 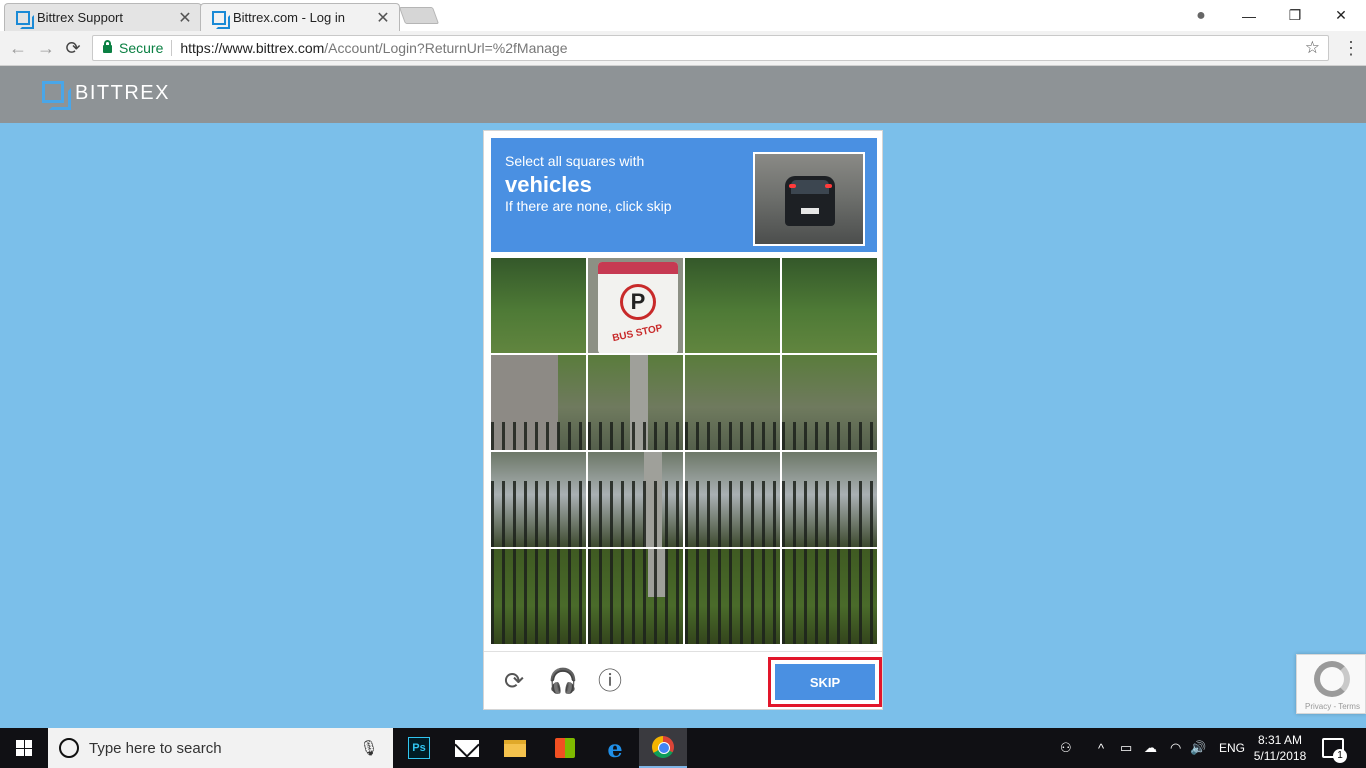 What do you see at coordinates (538, 402) in the screenshot?
I see `captcha-tile-r2c1` at bounding box center [538, 402].